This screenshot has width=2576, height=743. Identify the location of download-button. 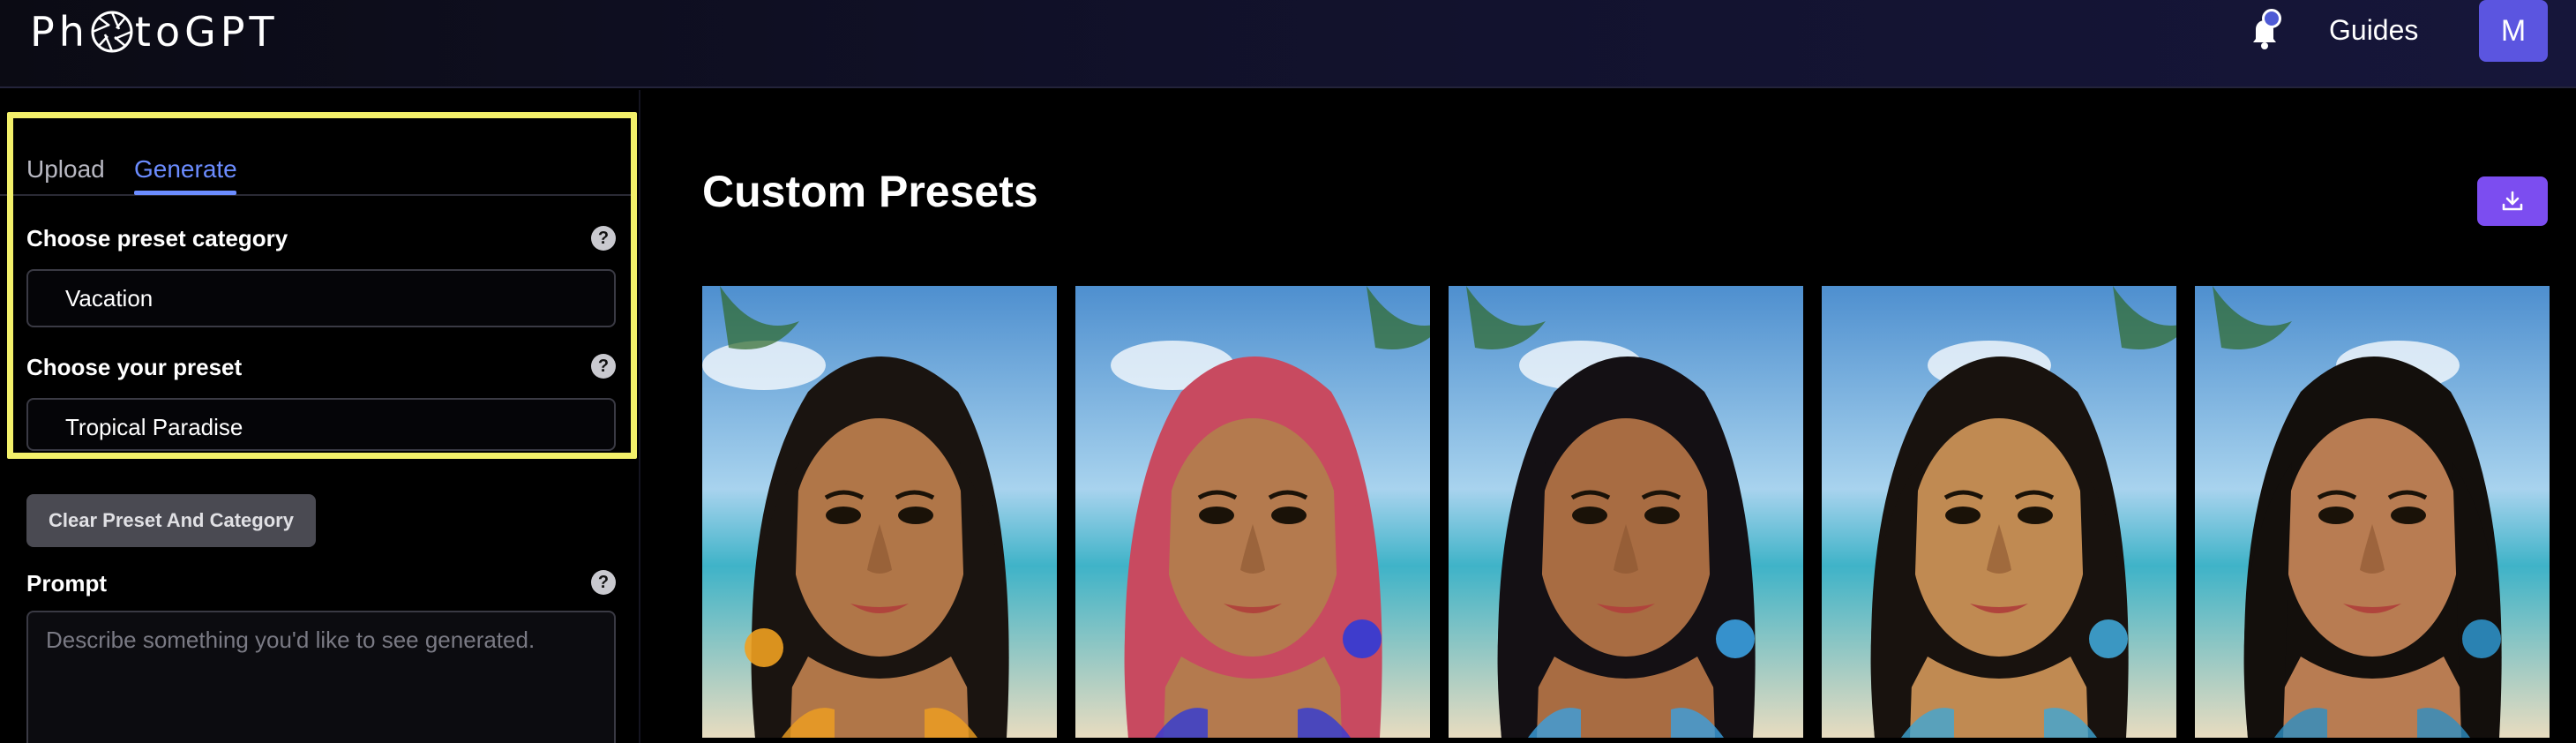
(2513, 201).